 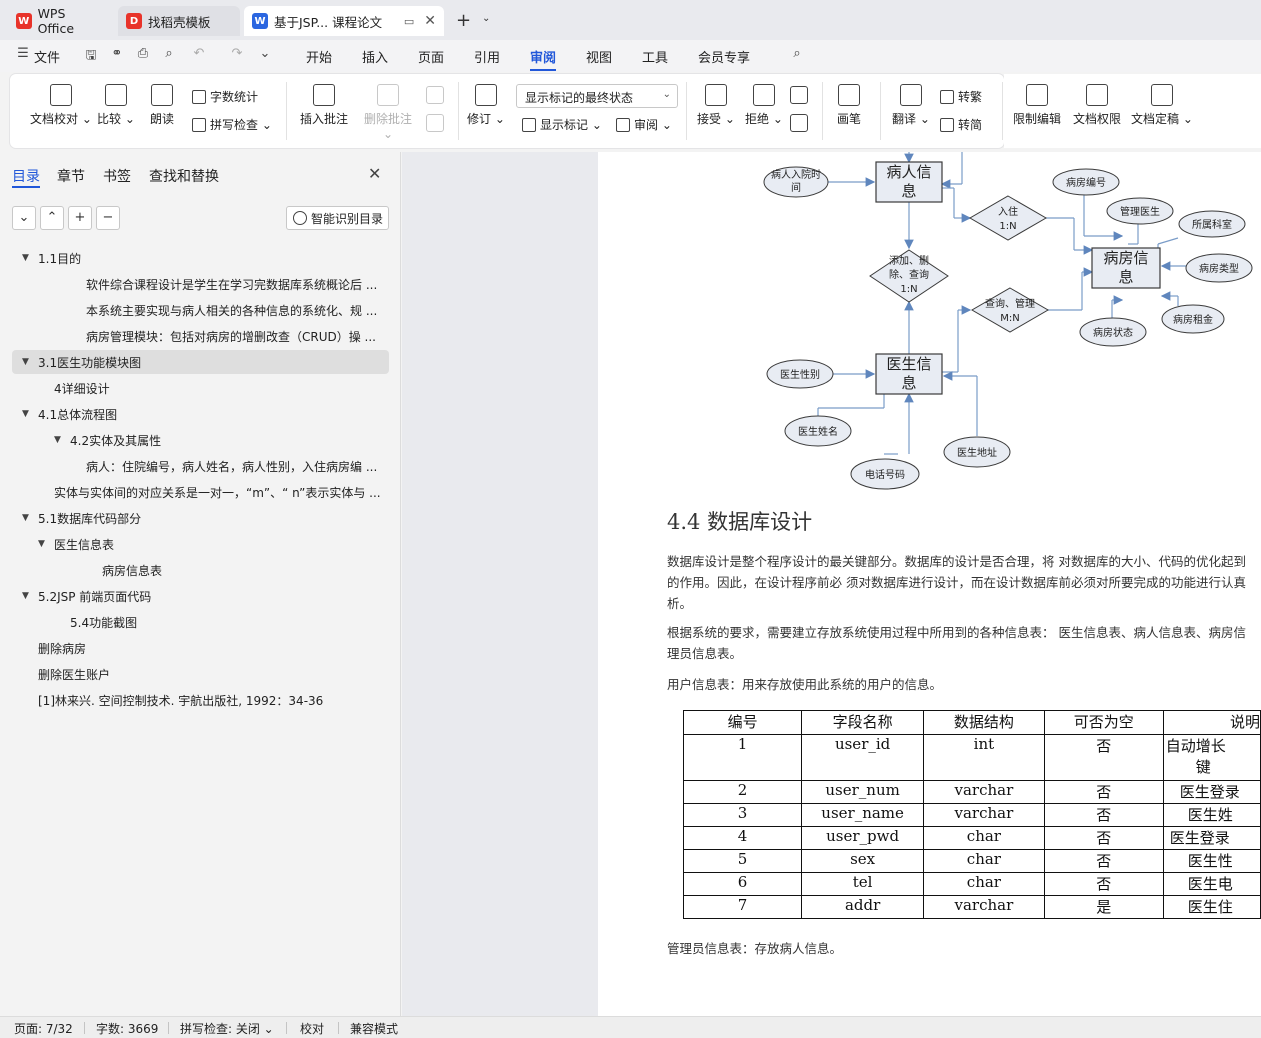 I want to click on relation-query-manage: 查询、管理 M:N, so click(x=1010, y=310).